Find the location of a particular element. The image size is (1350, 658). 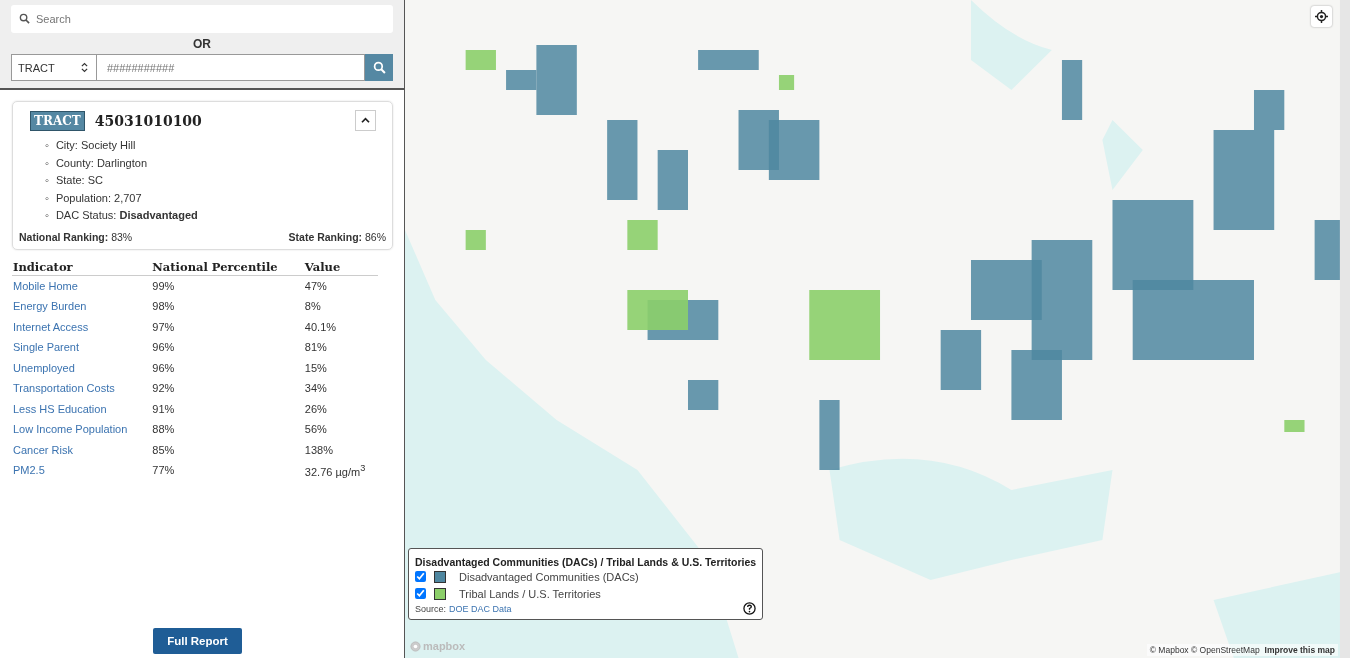

table-cell-text: 81% is located at coordinates (315, 348).